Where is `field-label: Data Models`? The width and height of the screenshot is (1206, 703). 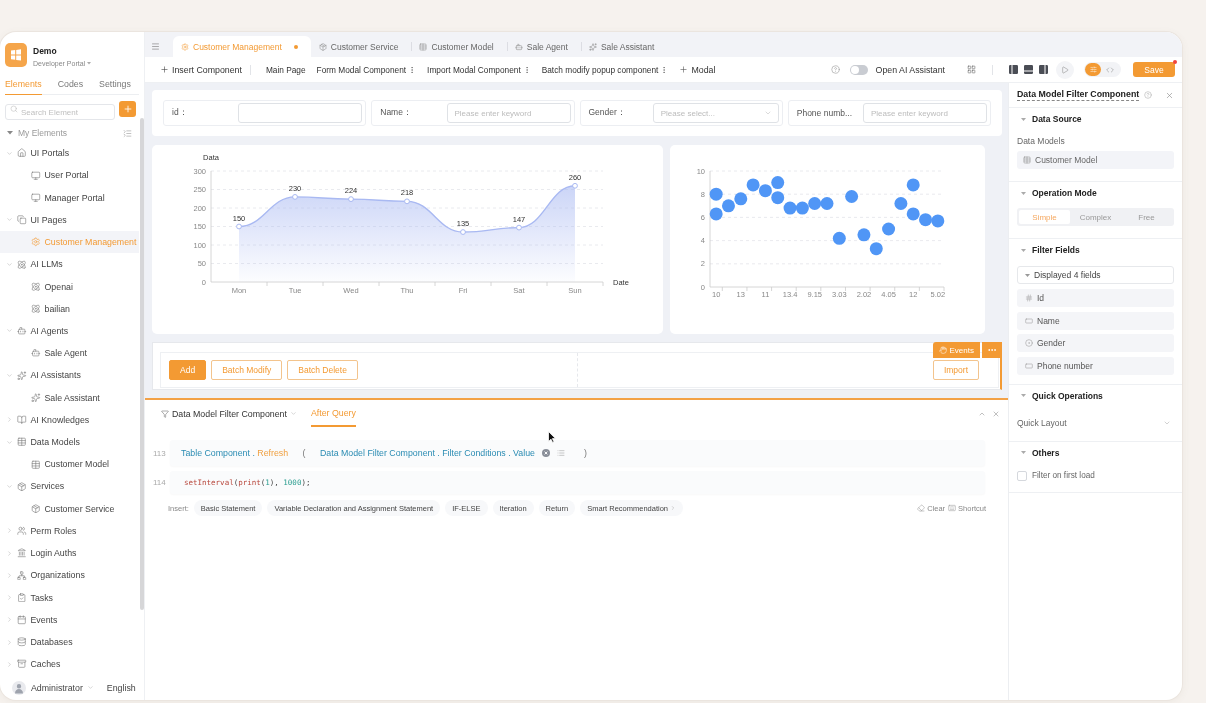
field-label: Data Models is located at coordinates (1041, 141).